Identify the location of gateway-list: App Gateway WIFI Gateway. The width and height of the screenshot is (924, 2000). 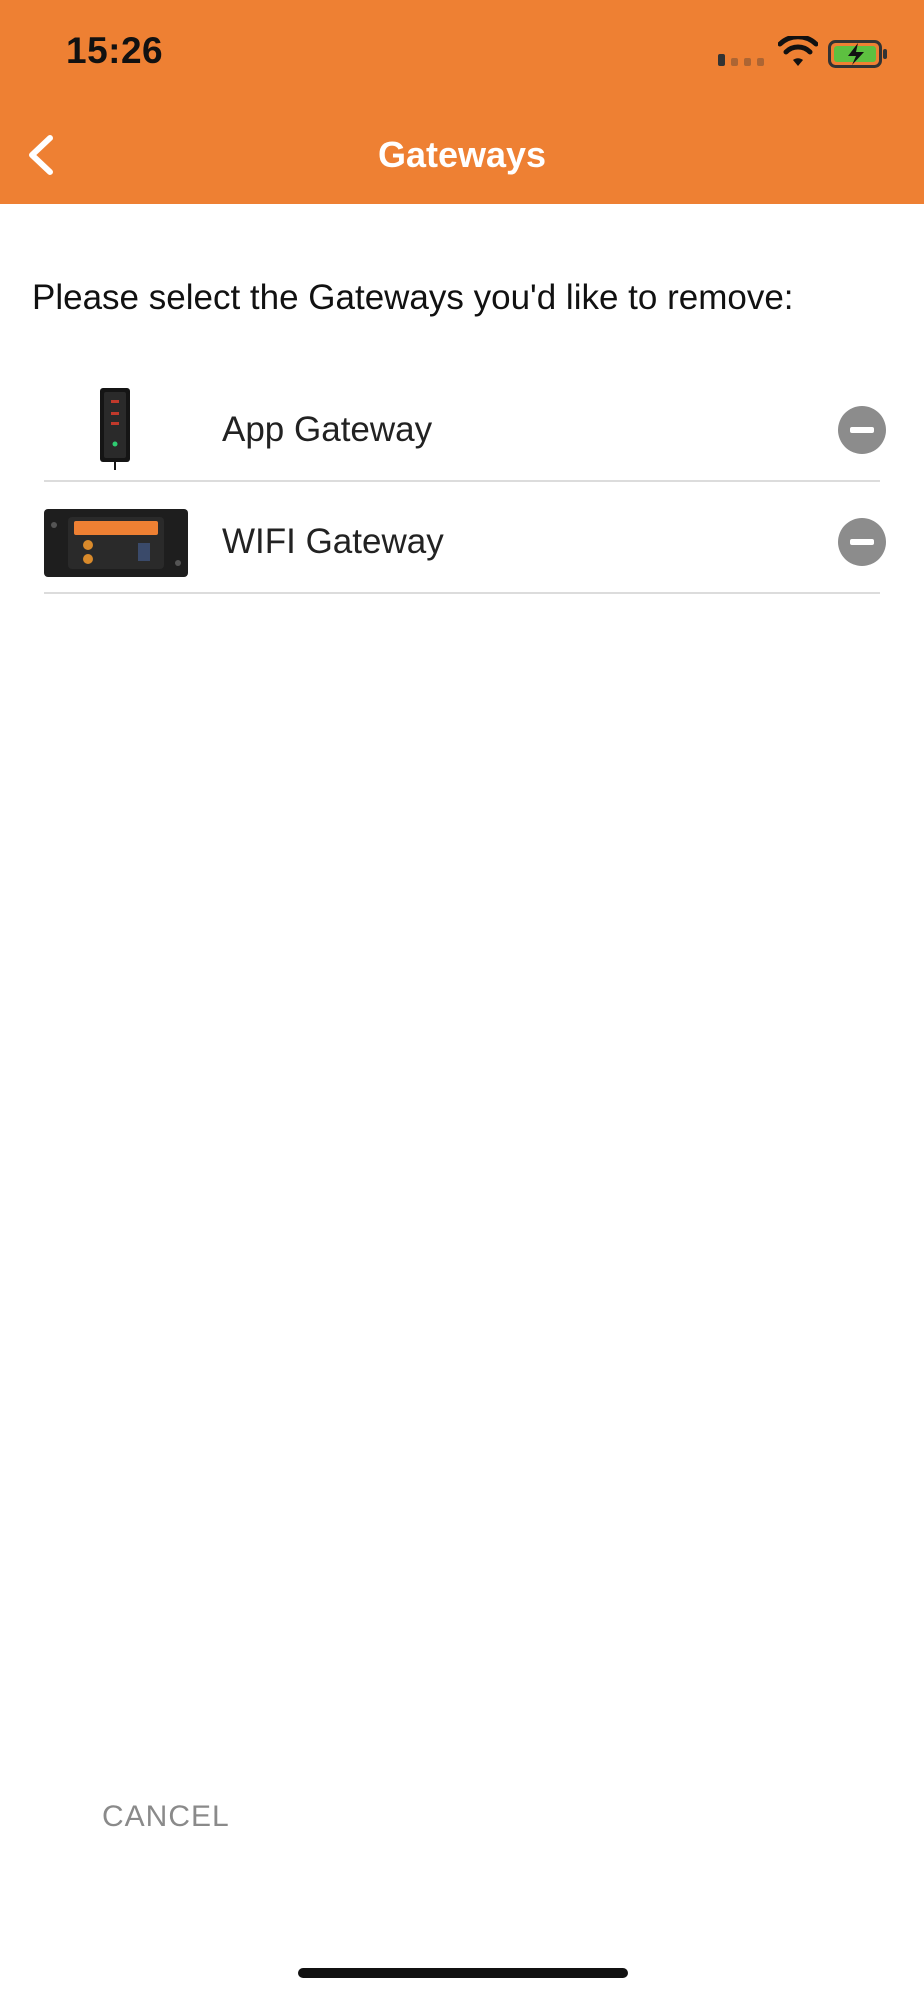
(465, 487).